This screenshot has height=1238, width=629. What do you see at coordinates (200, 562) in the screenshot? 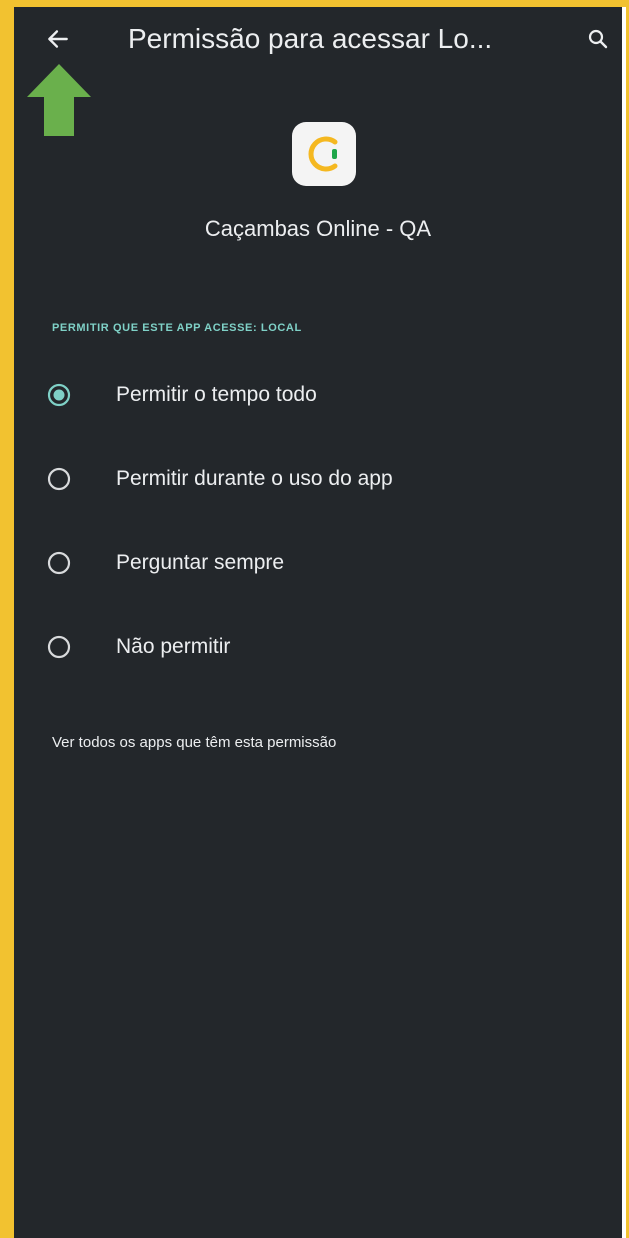
I see `option-label: Perguntar sempre` at bounding box center [200, 562].